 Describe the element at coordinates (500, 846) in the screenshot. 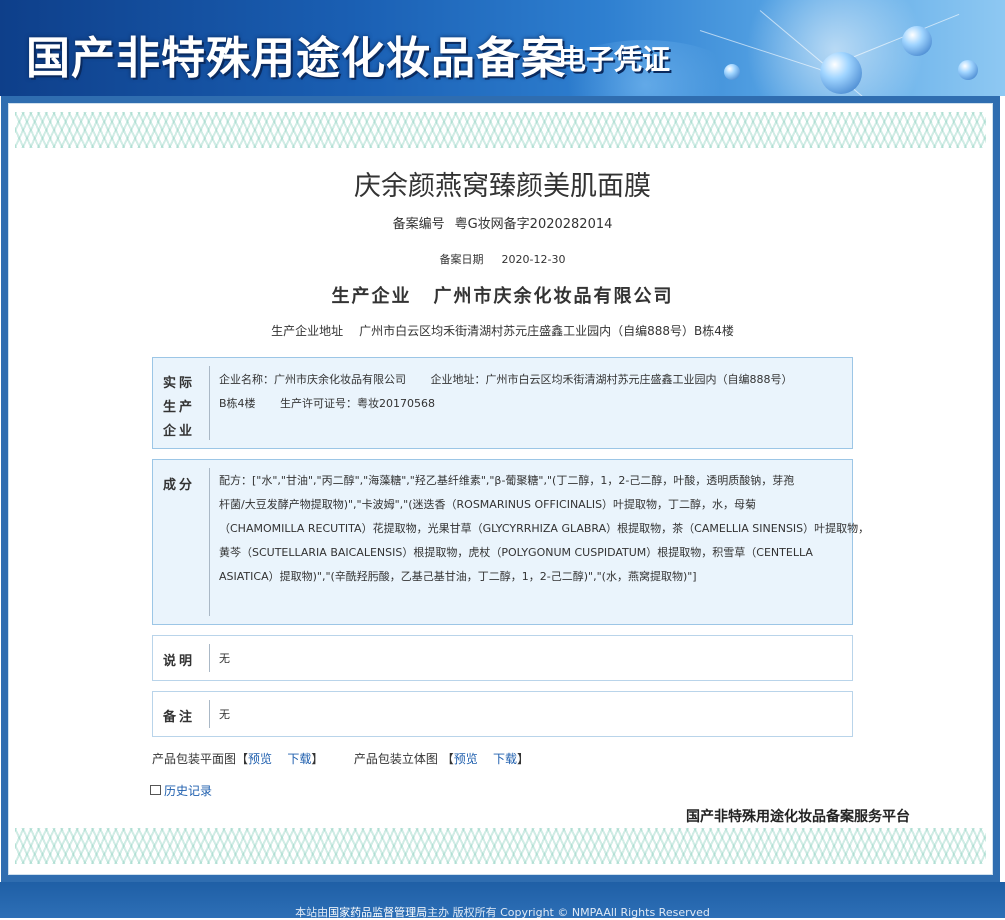

I see `guilloche-bottom-pattern` at that location.